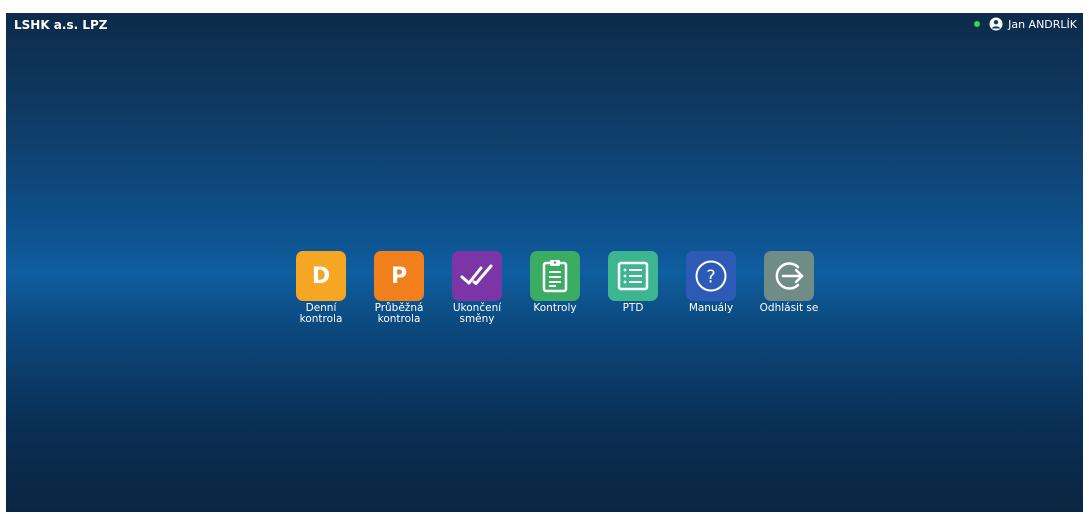 The image size is (1089, 514). I want to click on list-icon, so click(633, 276).